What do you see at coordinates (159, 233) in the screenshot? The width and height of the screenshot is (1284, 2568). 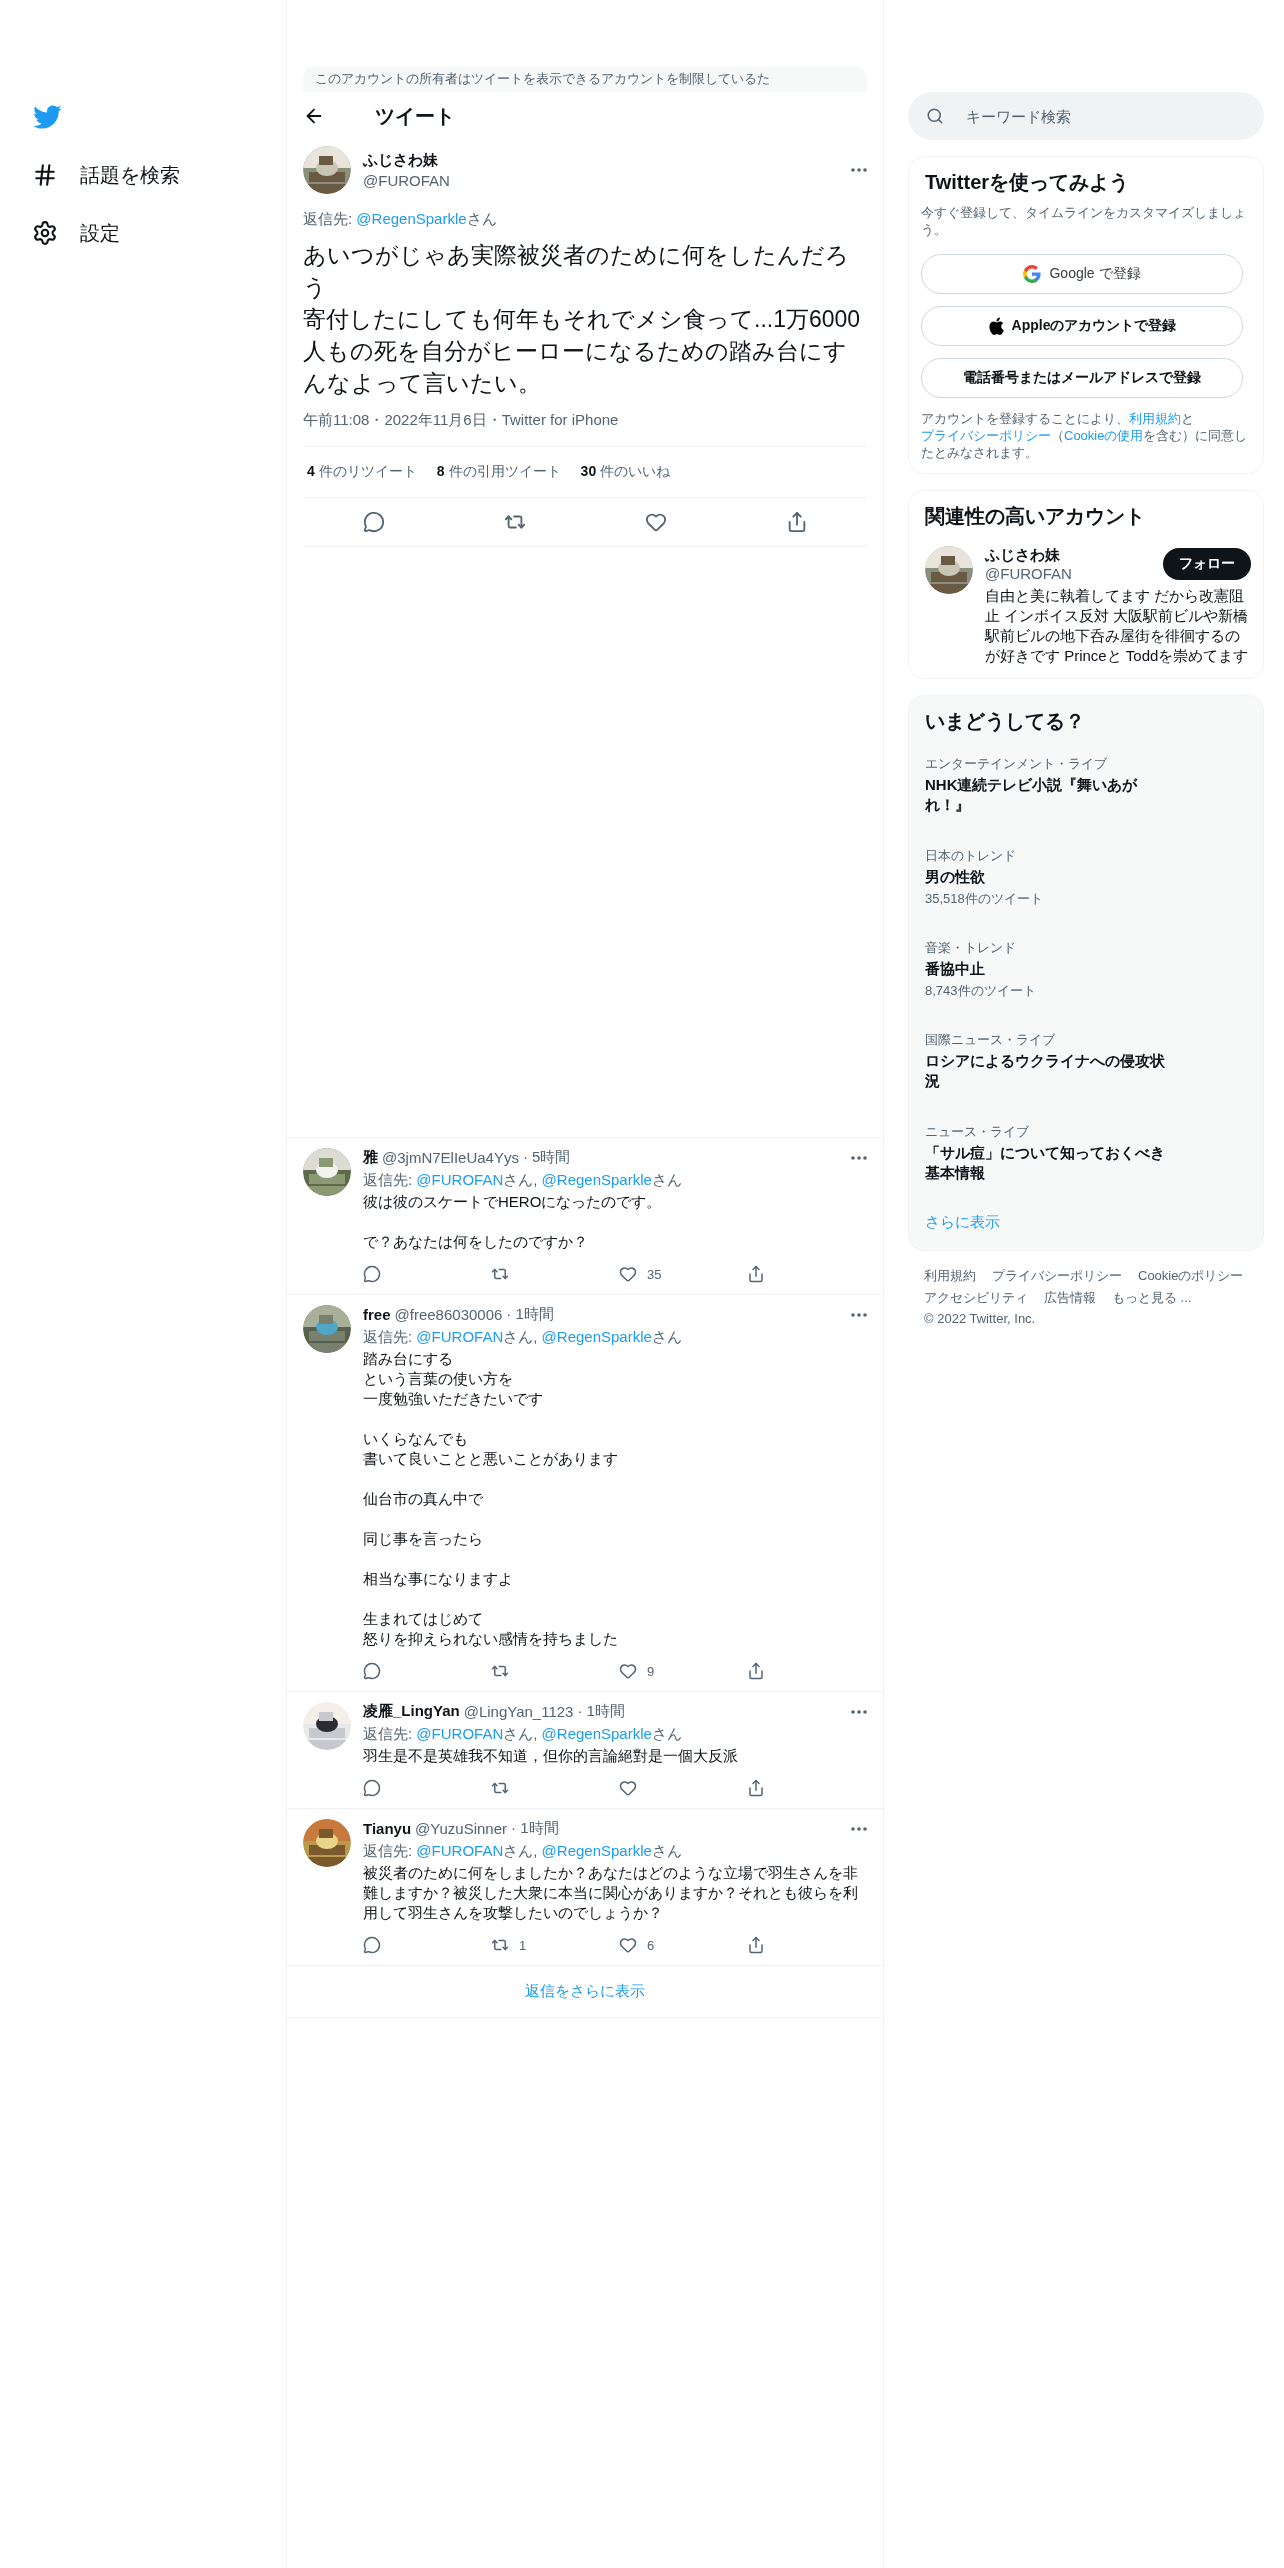 I see `nav-item: 設定` at bounding box center [159, 233].